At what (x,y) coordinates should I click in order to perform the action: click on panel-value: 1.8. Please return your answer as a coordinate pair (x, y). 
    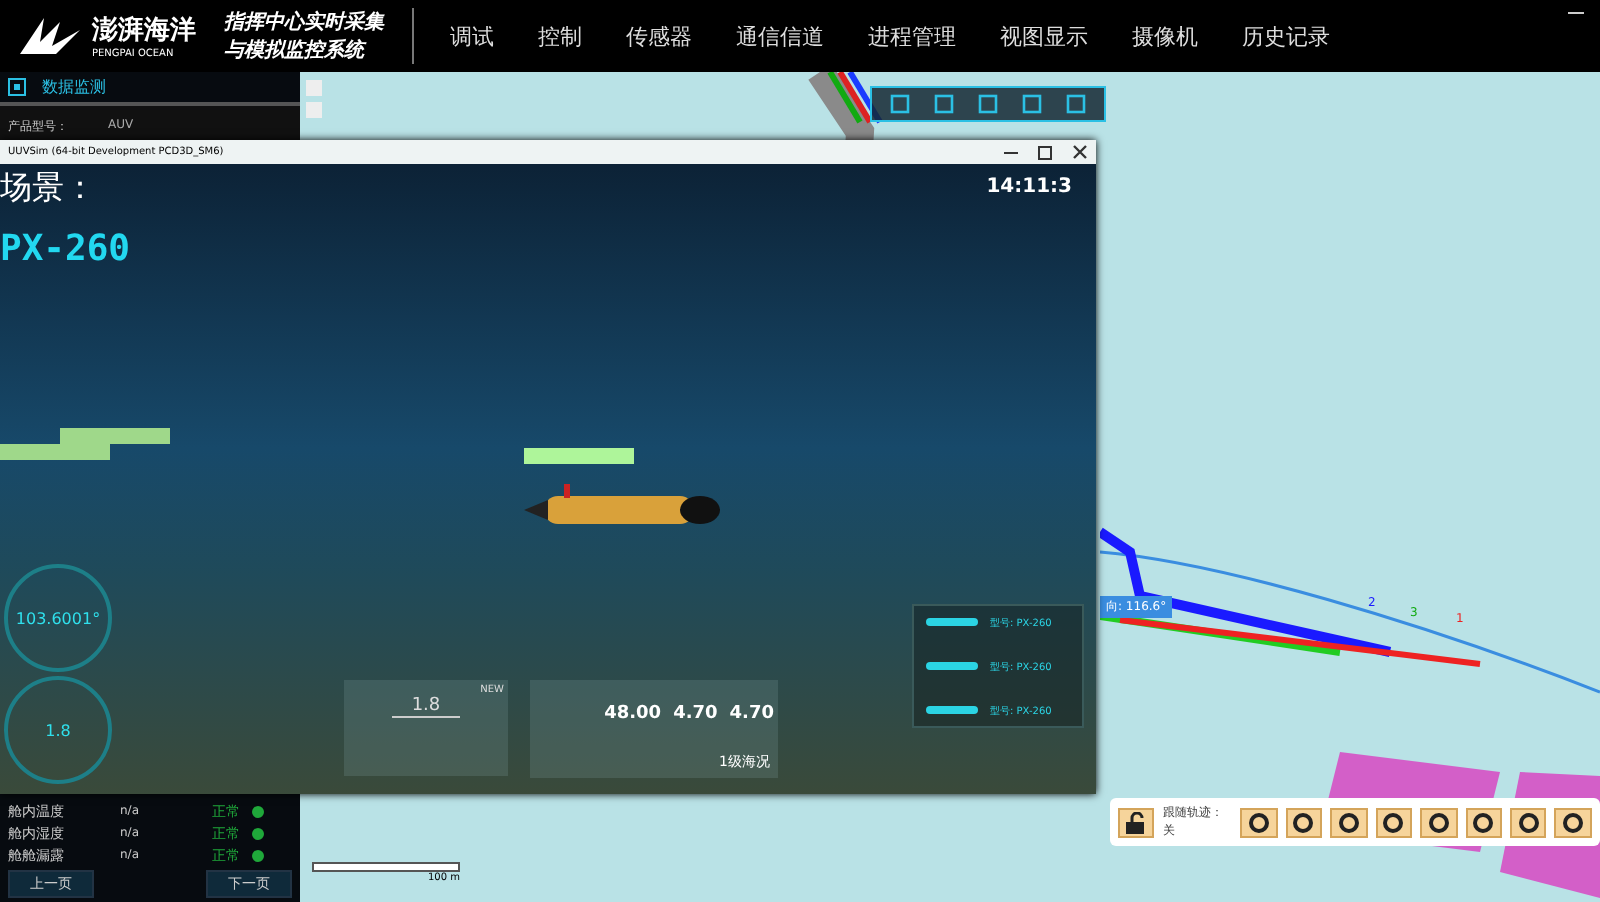
    Looking at the image, I should click on (426, 707).